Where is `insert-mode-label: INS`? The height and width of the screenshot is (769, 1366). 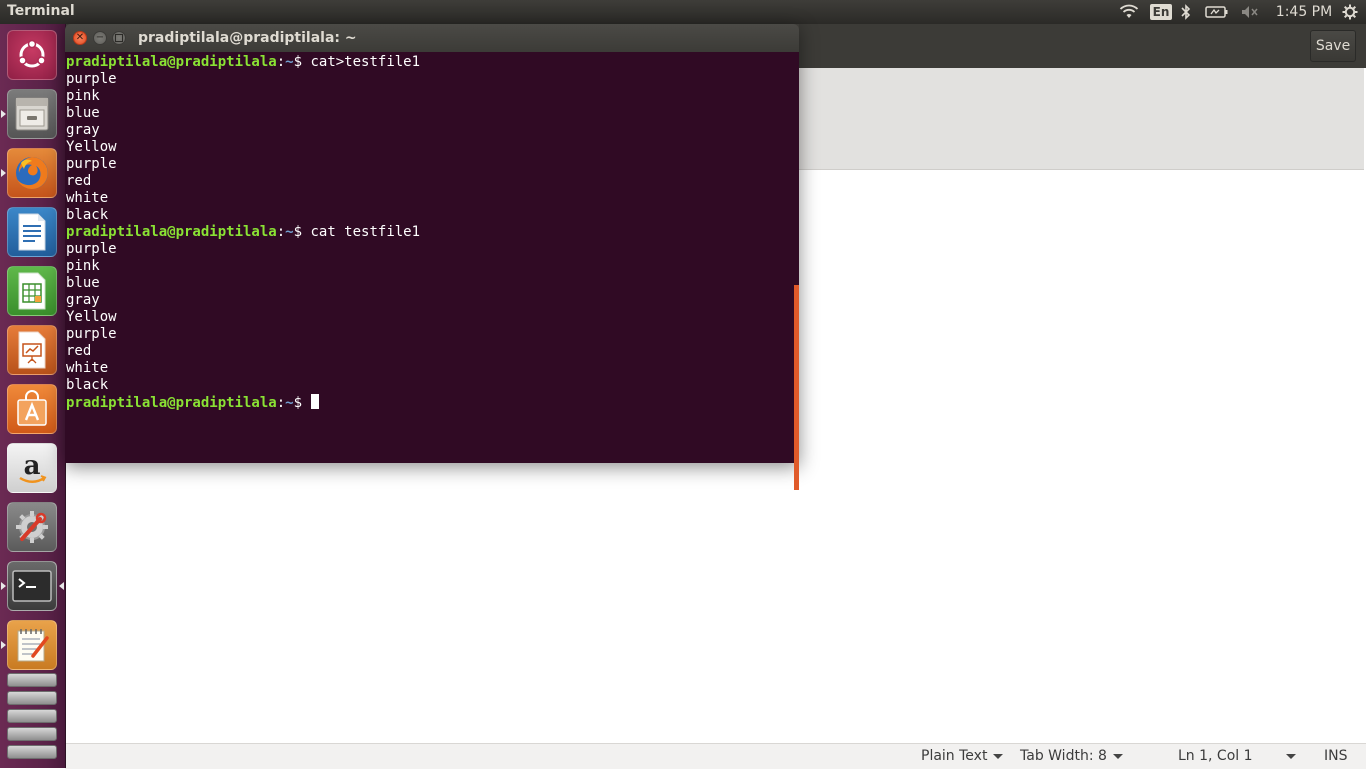 insert-mode-label: INS is located at coordinates (1336, 756).